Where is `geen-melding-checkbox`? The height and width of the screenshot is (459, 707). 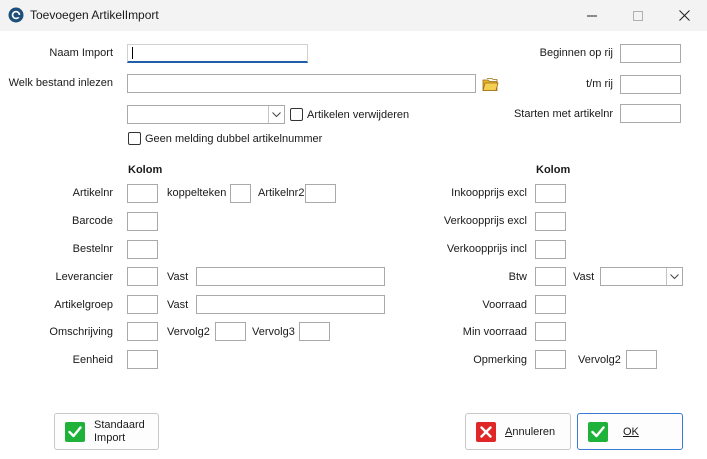
geen-melding-checkbox is located at coordinates (134, 138).